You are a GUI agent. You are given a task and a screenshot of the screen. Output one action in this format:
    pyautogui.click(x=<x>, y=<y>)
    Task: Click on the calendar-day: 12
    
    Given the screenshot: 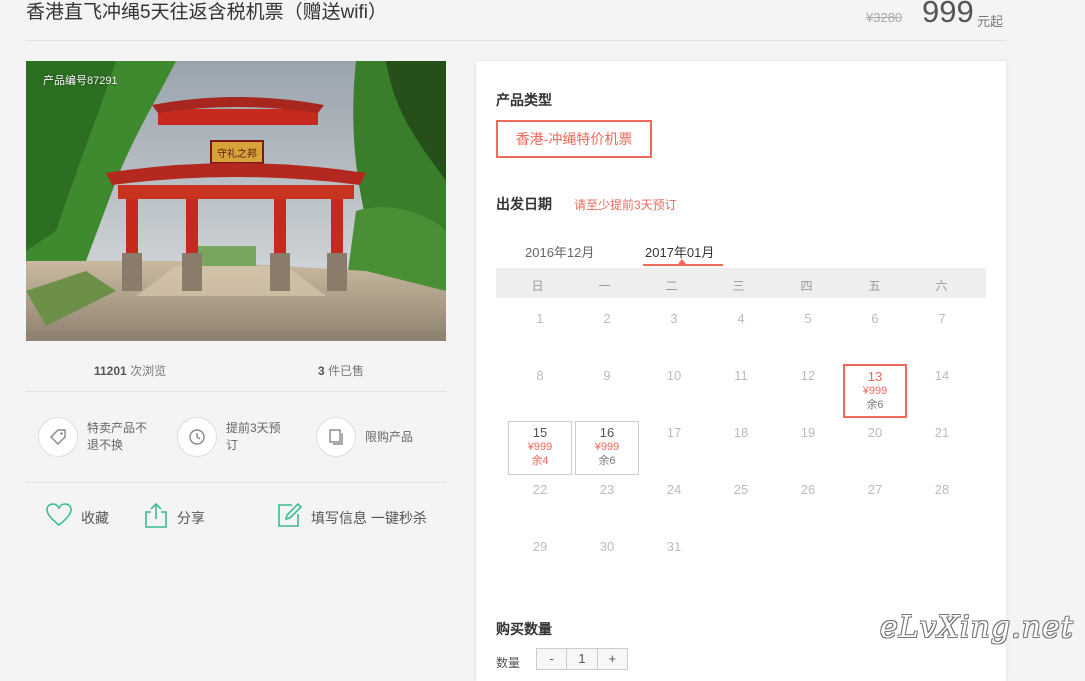 What is the action you would take?
    pyautogui.click(x=808, y=375)
    